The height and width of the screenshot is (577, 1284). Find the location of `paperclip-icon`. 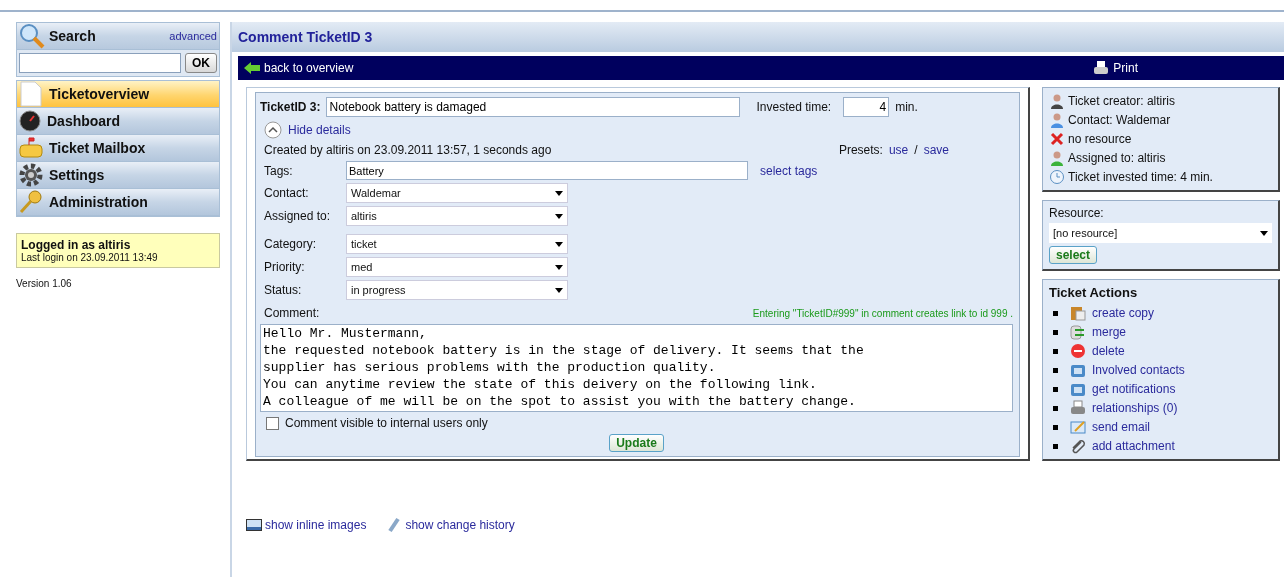

paperclip-icon is located at coordinates (1078, 446).